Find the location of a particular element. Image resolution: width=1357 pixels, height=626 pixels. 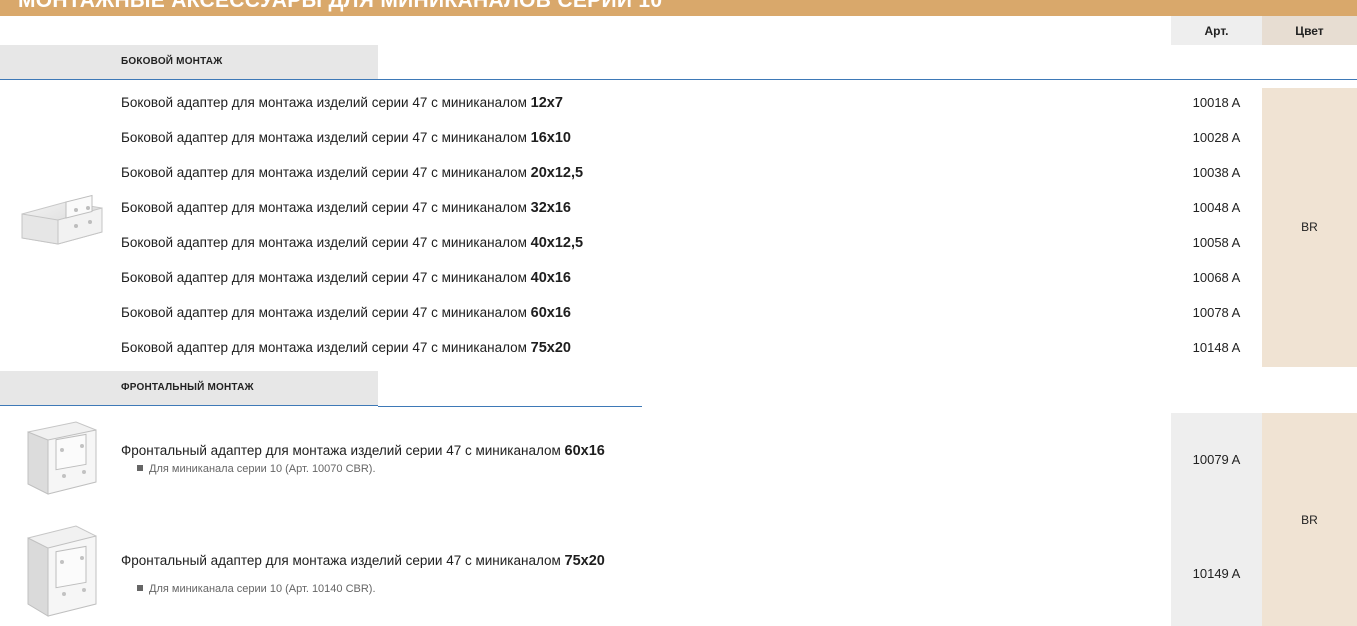

art-number: 10148 A is located at coordinates (1216, 347).